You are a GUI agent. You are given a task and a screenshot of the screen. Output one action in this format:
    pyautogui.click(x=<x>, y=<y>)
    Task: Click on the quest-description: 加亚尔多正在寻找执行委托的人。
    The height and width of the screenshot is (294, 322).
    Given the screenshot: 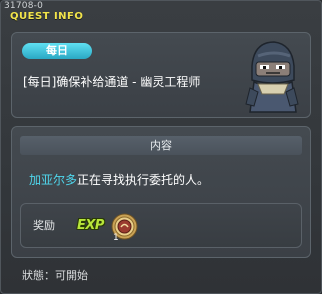 What is the action you would take?
    pyautogui.click(x=119, y=179)
    